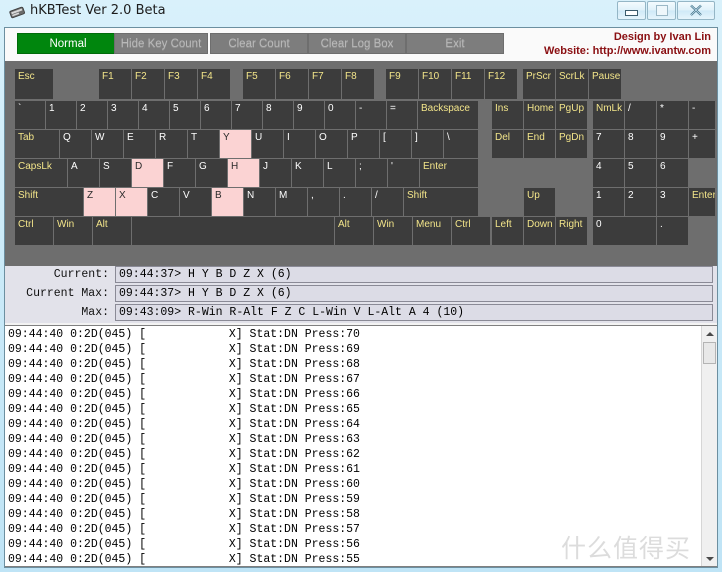 The height and width of the screenshot is (572, 722). Describe the element at coordinates (41, 173) in the screenshot. I see `key-capslk: CapsLk` at that location.